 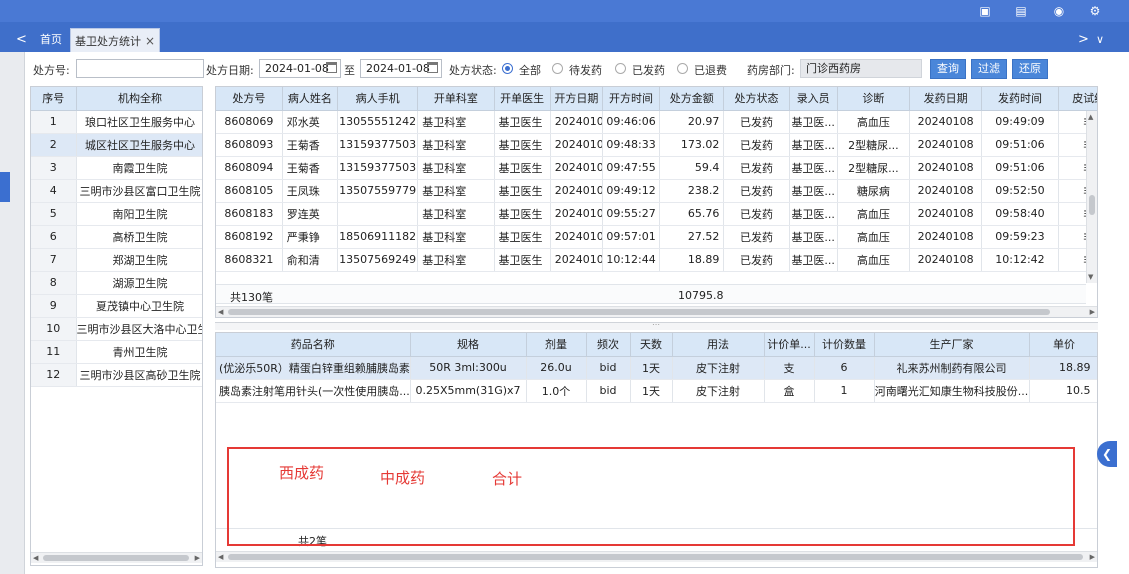 What do you see at coordinates (116, 237) in the screenshot?
I see `table-row: 6 高桥卫生院` at bounding box center [116, 237].